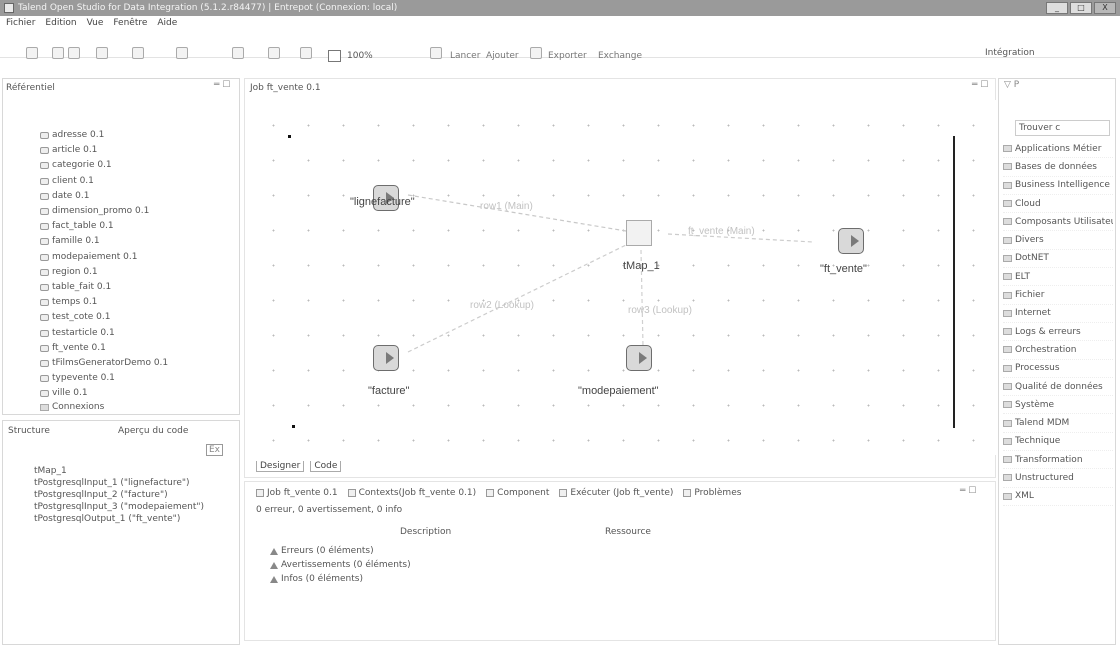 This screenshot has height=670, width=1120. What do you see at coordinates (306, 53) in the screenshot?
I see `copy-icon` at bounding box center [306, 53].